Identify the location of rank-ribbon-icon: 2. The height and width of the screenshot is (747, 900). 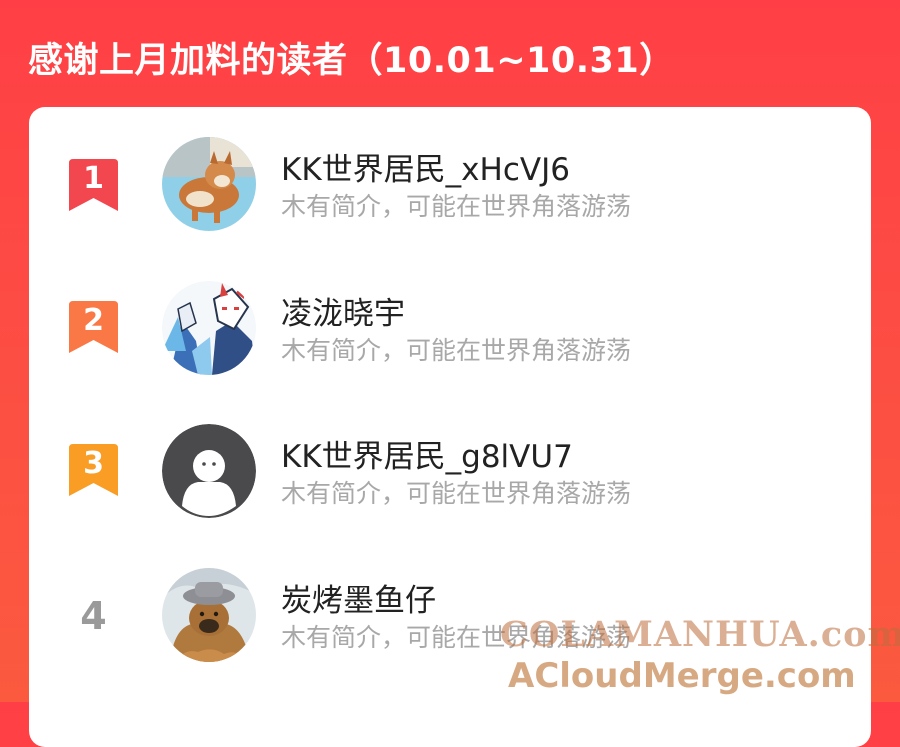
(93, 327).